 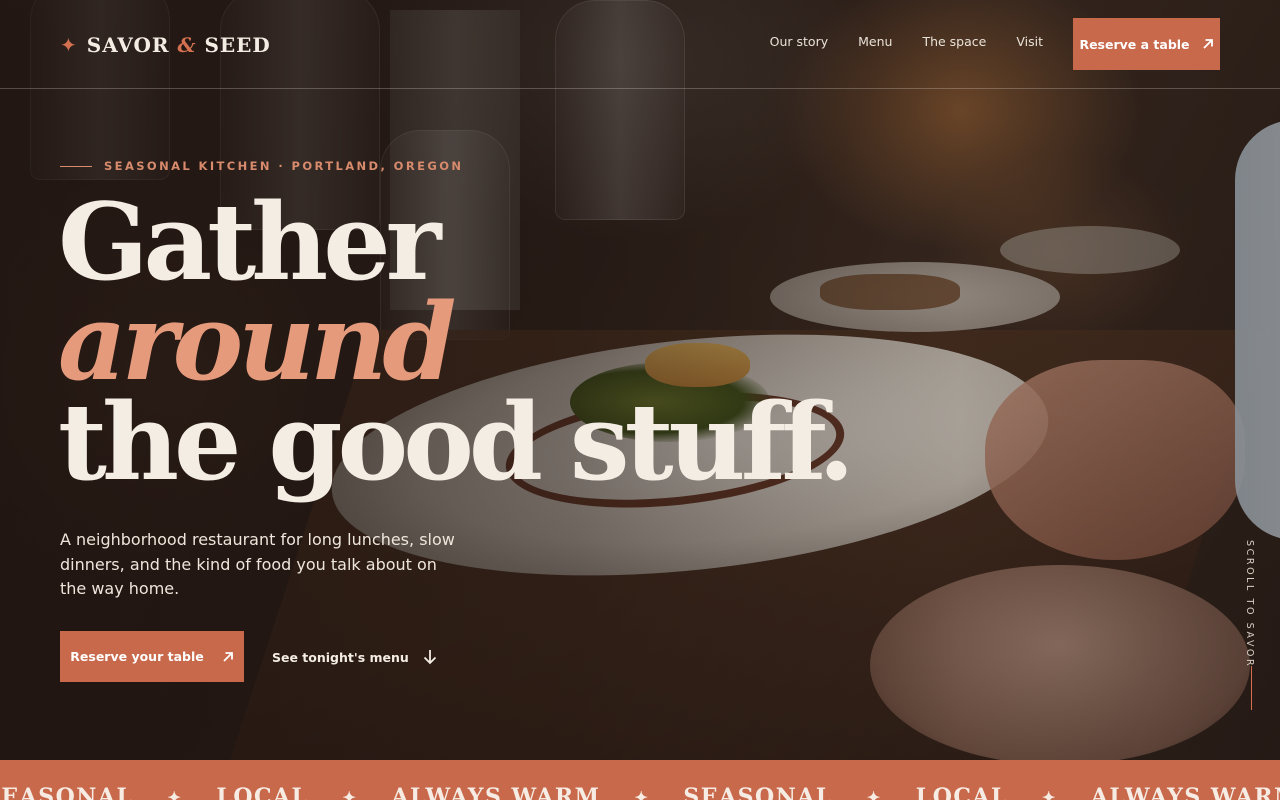 I want to click on eyebrow-text: SEASONAL KITCHEN · PORTLAND, OREGON, so click(x=284, y=166).